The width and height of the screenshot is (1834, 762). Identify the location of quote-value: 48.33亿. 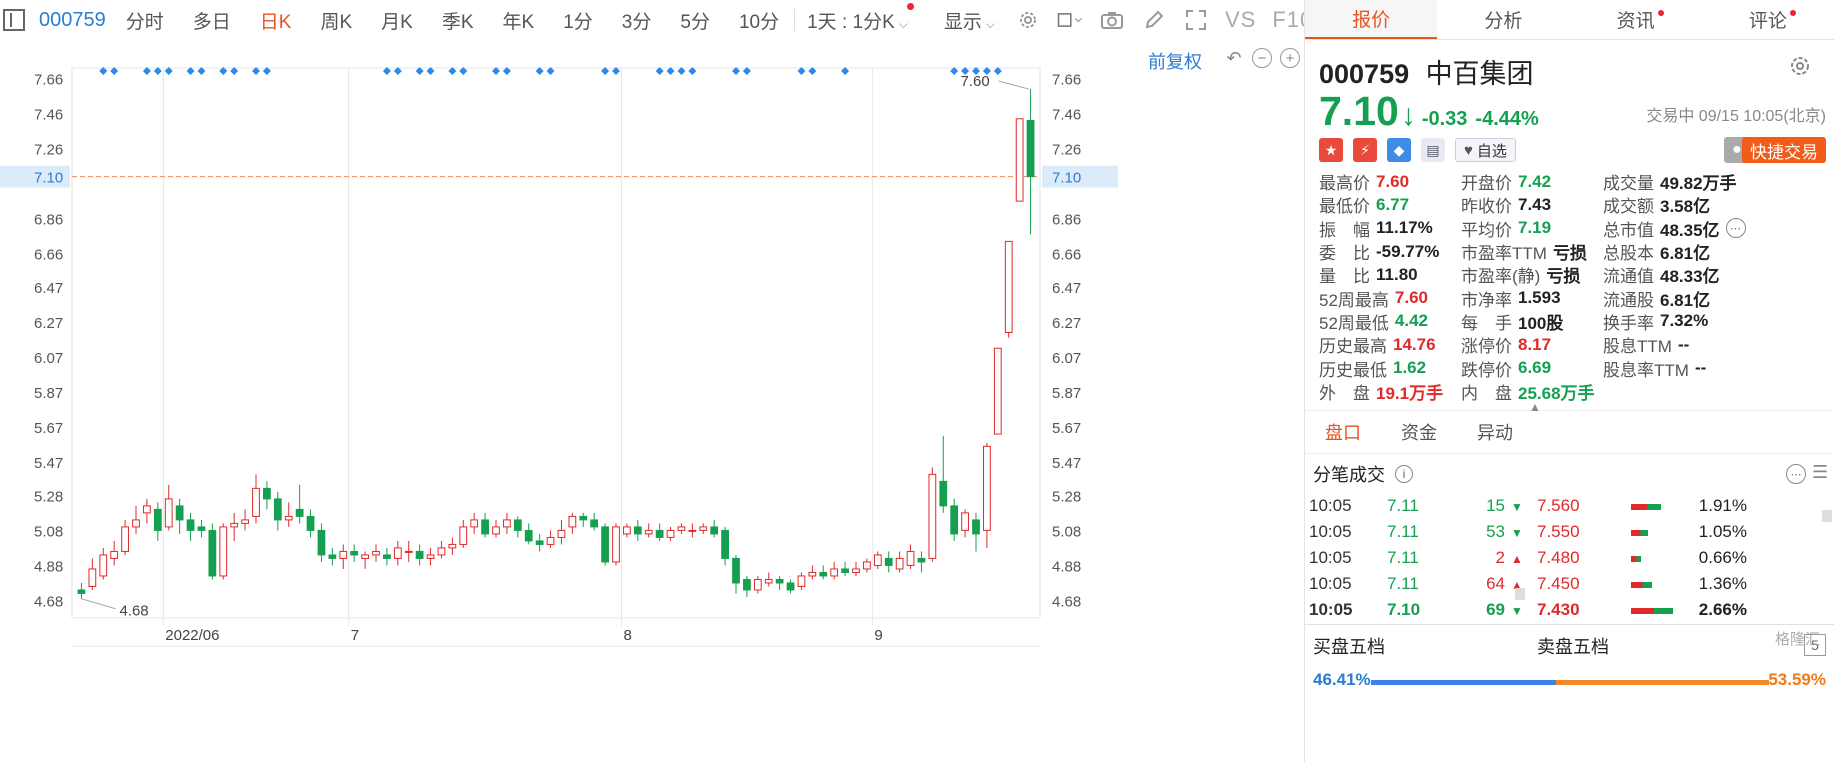
(1690, 277).